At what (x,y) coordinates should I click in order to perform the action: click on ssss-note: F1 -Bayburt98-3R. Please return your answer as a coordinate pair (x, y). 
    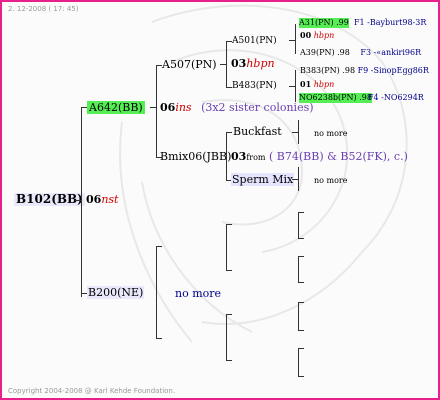
    Looking at the image, I should click on (390, 22).